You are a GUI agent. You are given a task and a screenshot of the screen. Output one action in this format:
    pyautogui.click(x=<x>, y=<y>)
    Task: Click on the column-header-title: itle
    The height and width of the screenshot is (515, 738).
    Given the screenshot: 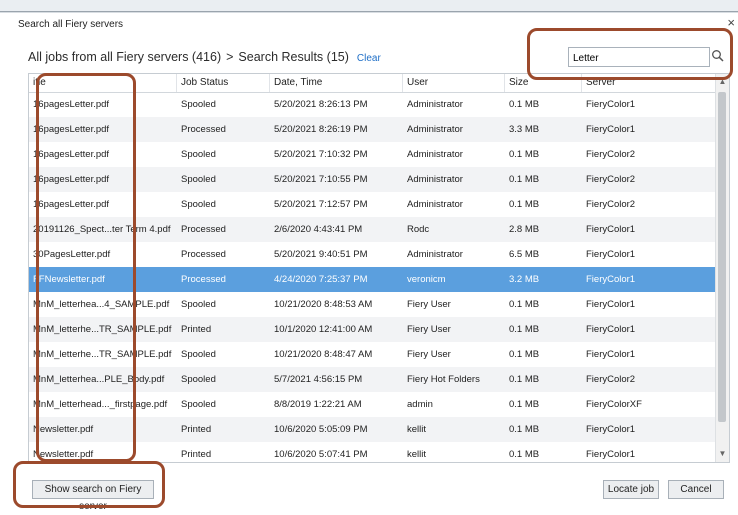 What is the action you would take?
    pyautogui.click(x=103, y=83)
    